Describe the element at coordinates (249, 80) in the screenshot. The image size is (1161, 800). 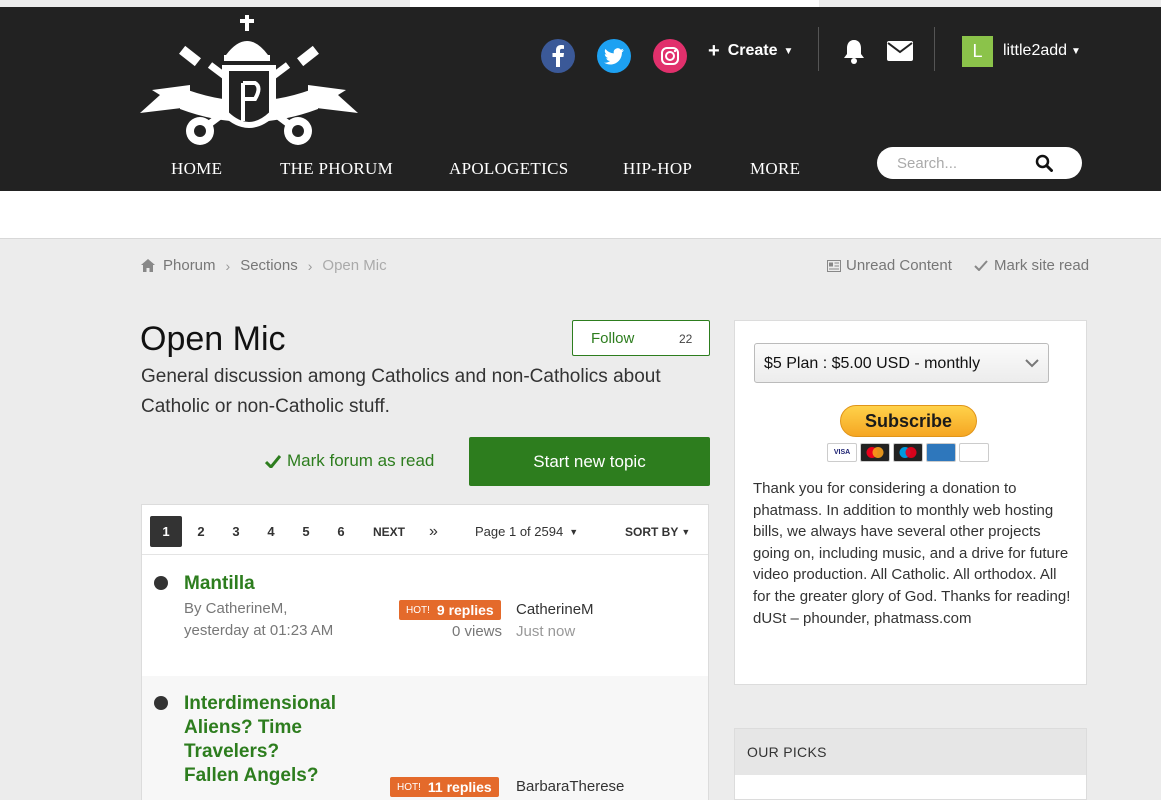
I see `site-logo` at that location.